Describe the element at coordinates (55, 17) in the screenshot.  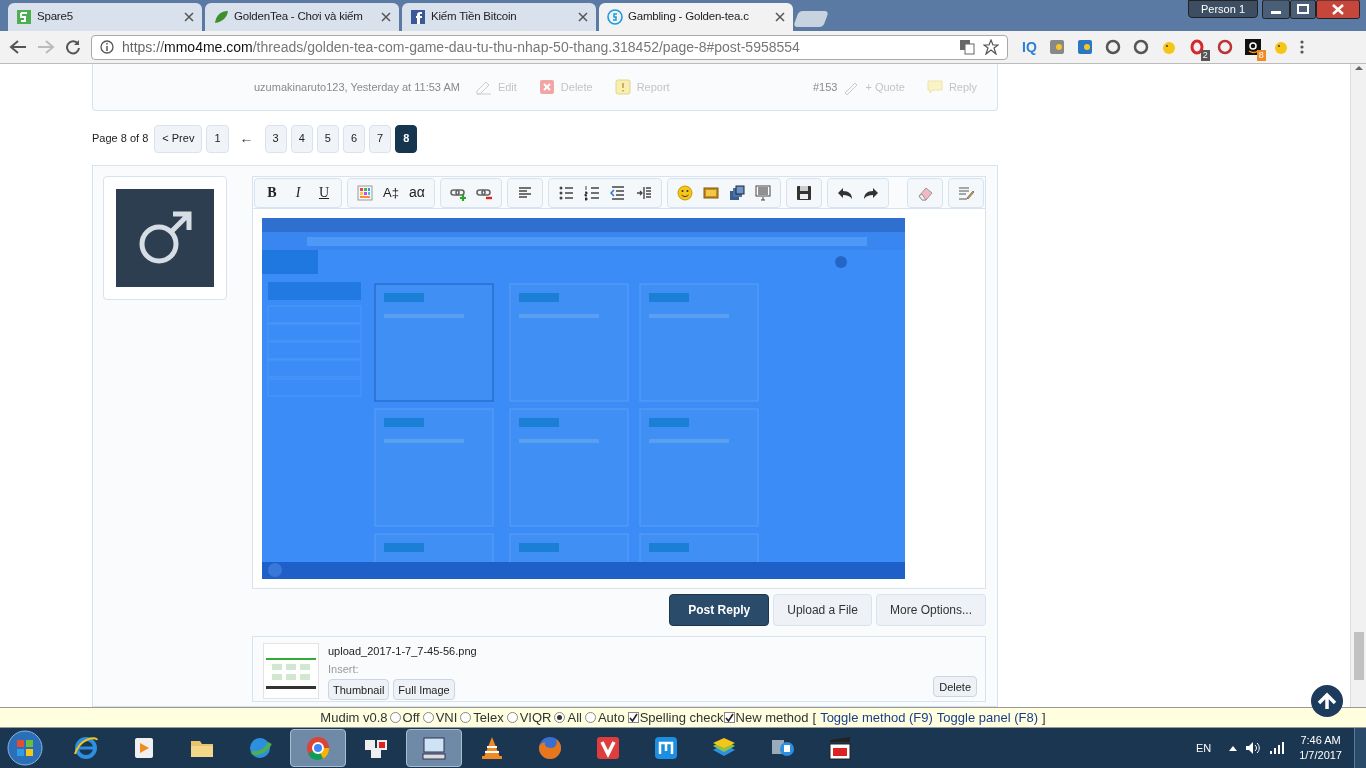
I see `tab-title: Spare5` at that location.